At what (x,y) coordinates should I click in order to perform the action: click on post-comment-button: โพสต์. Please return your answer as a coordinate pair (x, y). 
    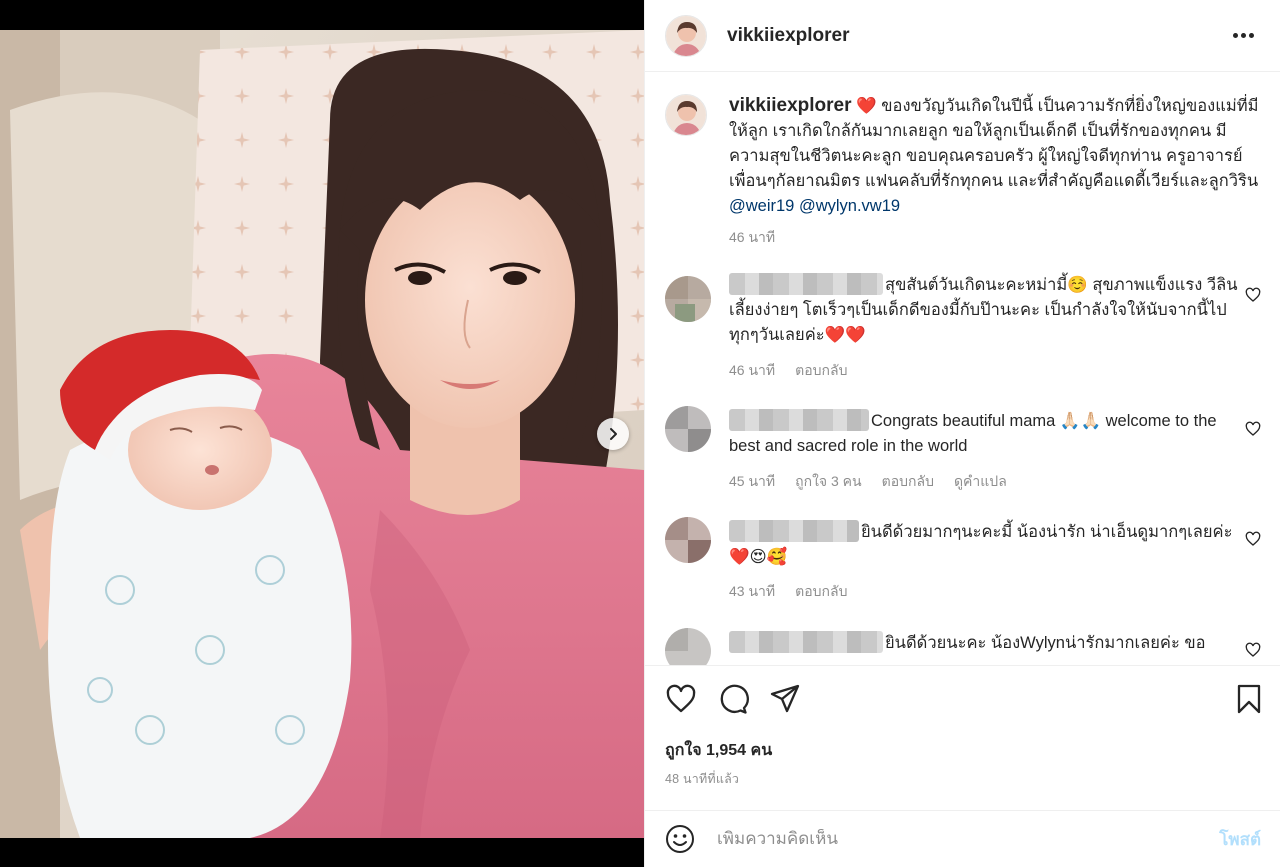
    Looking at the image, I should click on (1240, 839).